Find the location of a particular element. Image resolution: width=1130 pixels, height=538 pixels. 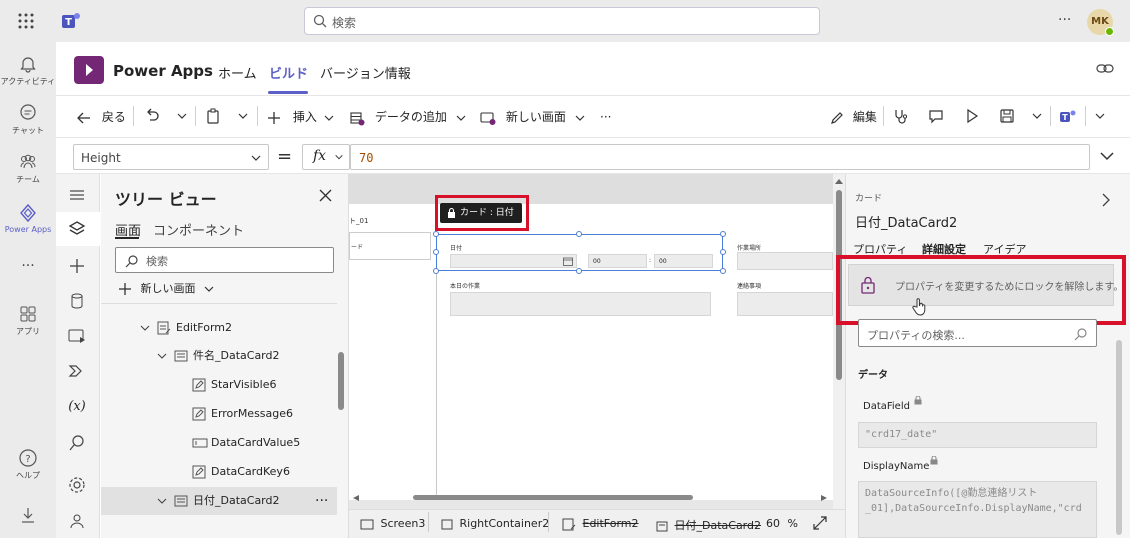

publish-teams-icon: T is located at coordinates (1068, 117).